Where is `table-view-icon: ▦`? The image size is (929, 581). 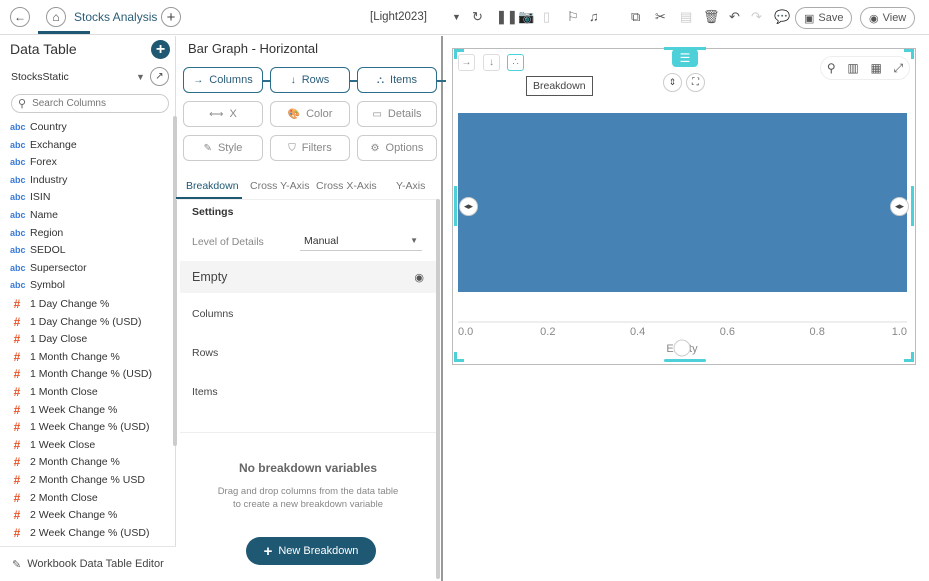 table-view-icon: ▦ is located at coordinates (875, 68).